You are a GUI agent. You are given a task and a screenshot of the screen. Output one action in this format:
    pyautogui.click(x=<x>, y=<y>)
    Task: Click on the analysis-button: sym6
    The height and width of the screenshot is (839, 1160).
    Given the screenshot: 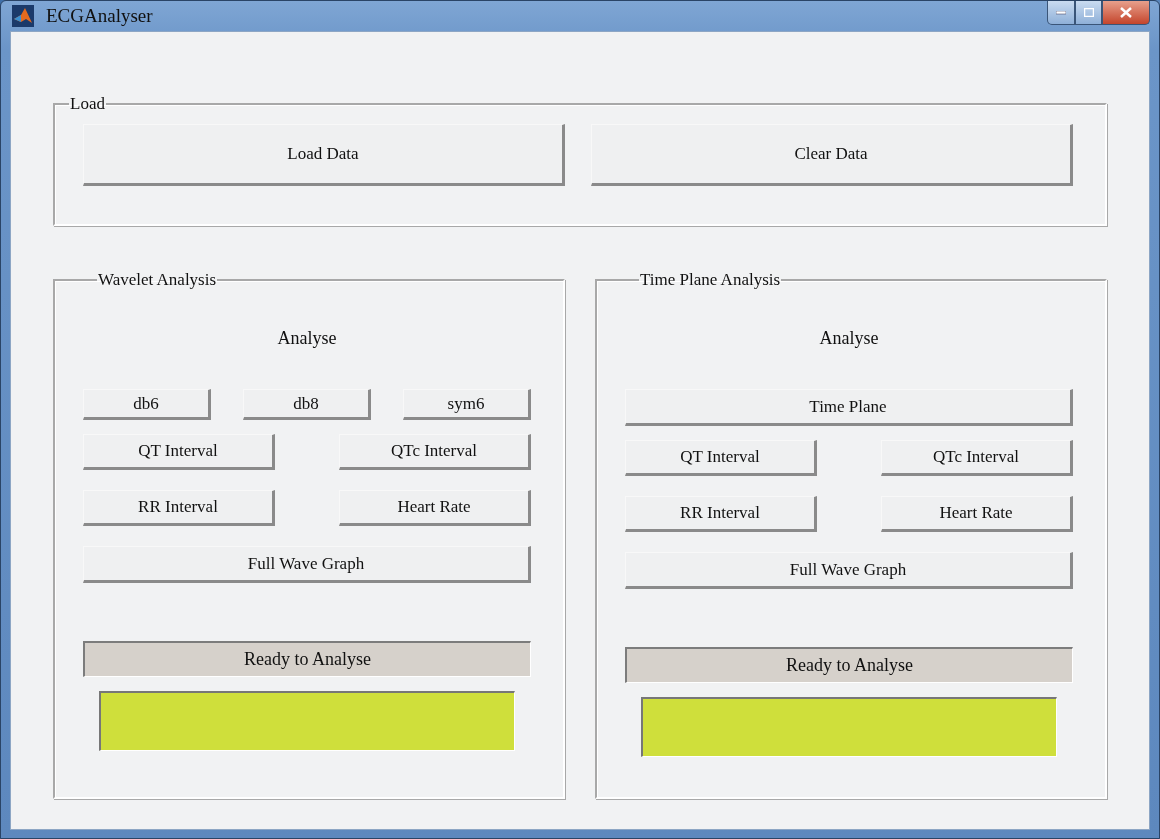 What is the action you would take?
    pyautogui.click(x=467, y=404)
    